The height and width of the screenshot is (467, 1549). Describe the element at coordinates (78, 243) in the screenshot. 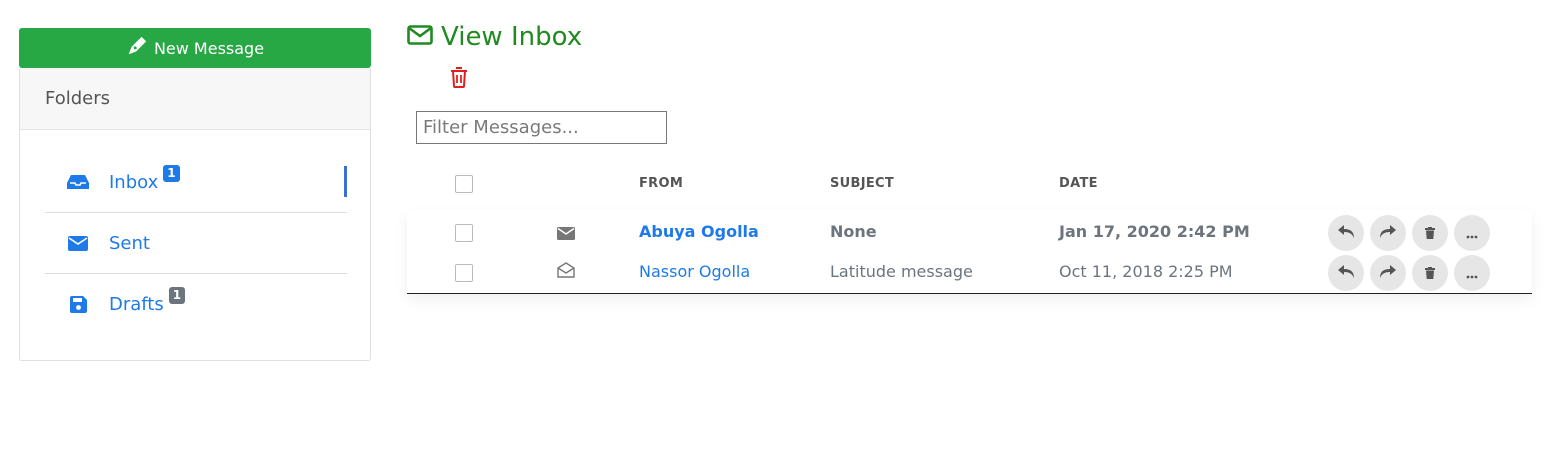

I see `envelope-icon` at that location.